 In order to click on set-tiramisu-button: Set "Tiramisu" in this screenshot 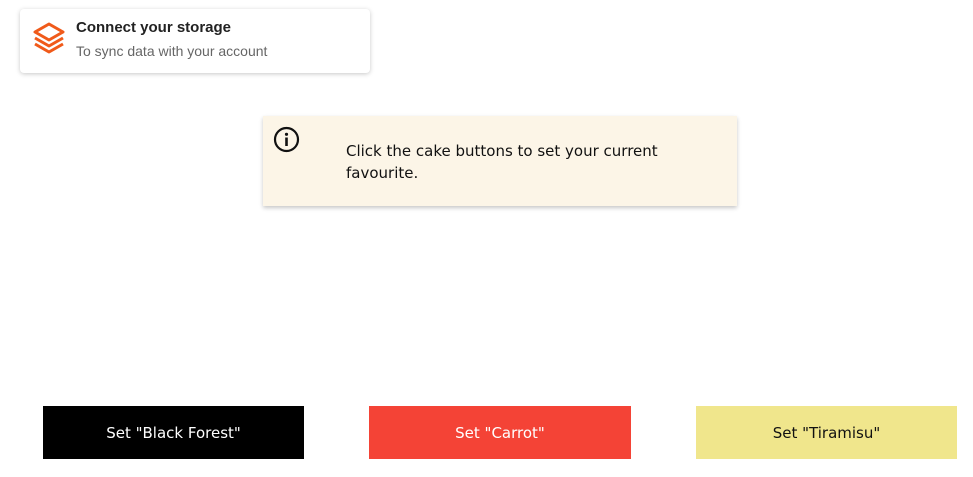, I will do `click(826, 432)`.